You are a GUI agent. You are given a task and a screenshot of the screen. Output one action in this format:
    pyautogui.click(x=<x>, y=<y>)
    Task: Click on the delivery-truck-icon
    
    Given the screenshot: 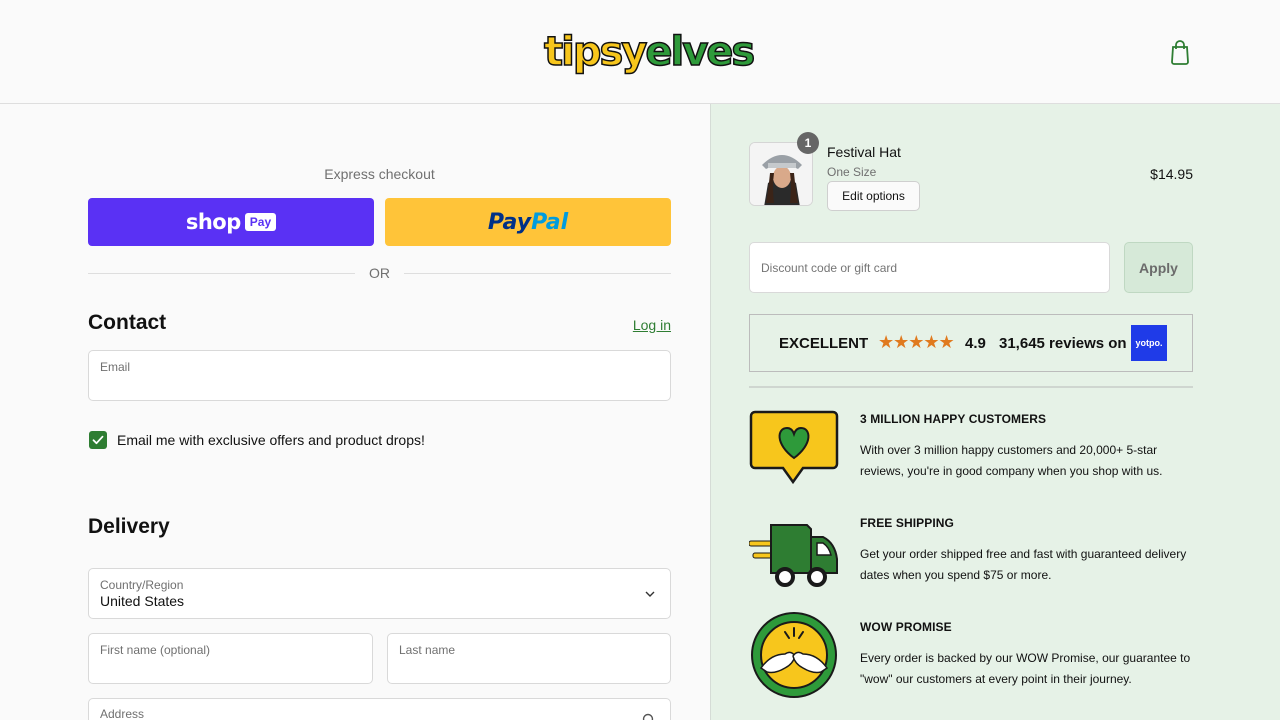 What is the action you would take?
    pyautogui.click(x=793, y=555)
    